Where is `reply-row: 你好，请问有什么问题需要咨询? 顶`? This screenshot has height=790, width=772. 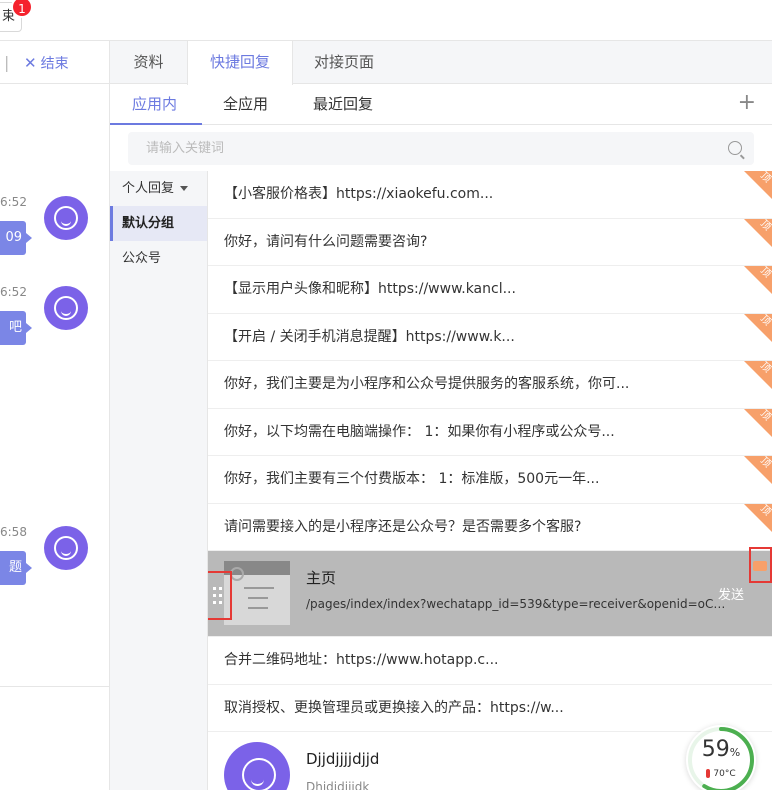 reply-row: 你好，请问有什么问题需要咨询? 顶 is located at coordinates (490, 242).